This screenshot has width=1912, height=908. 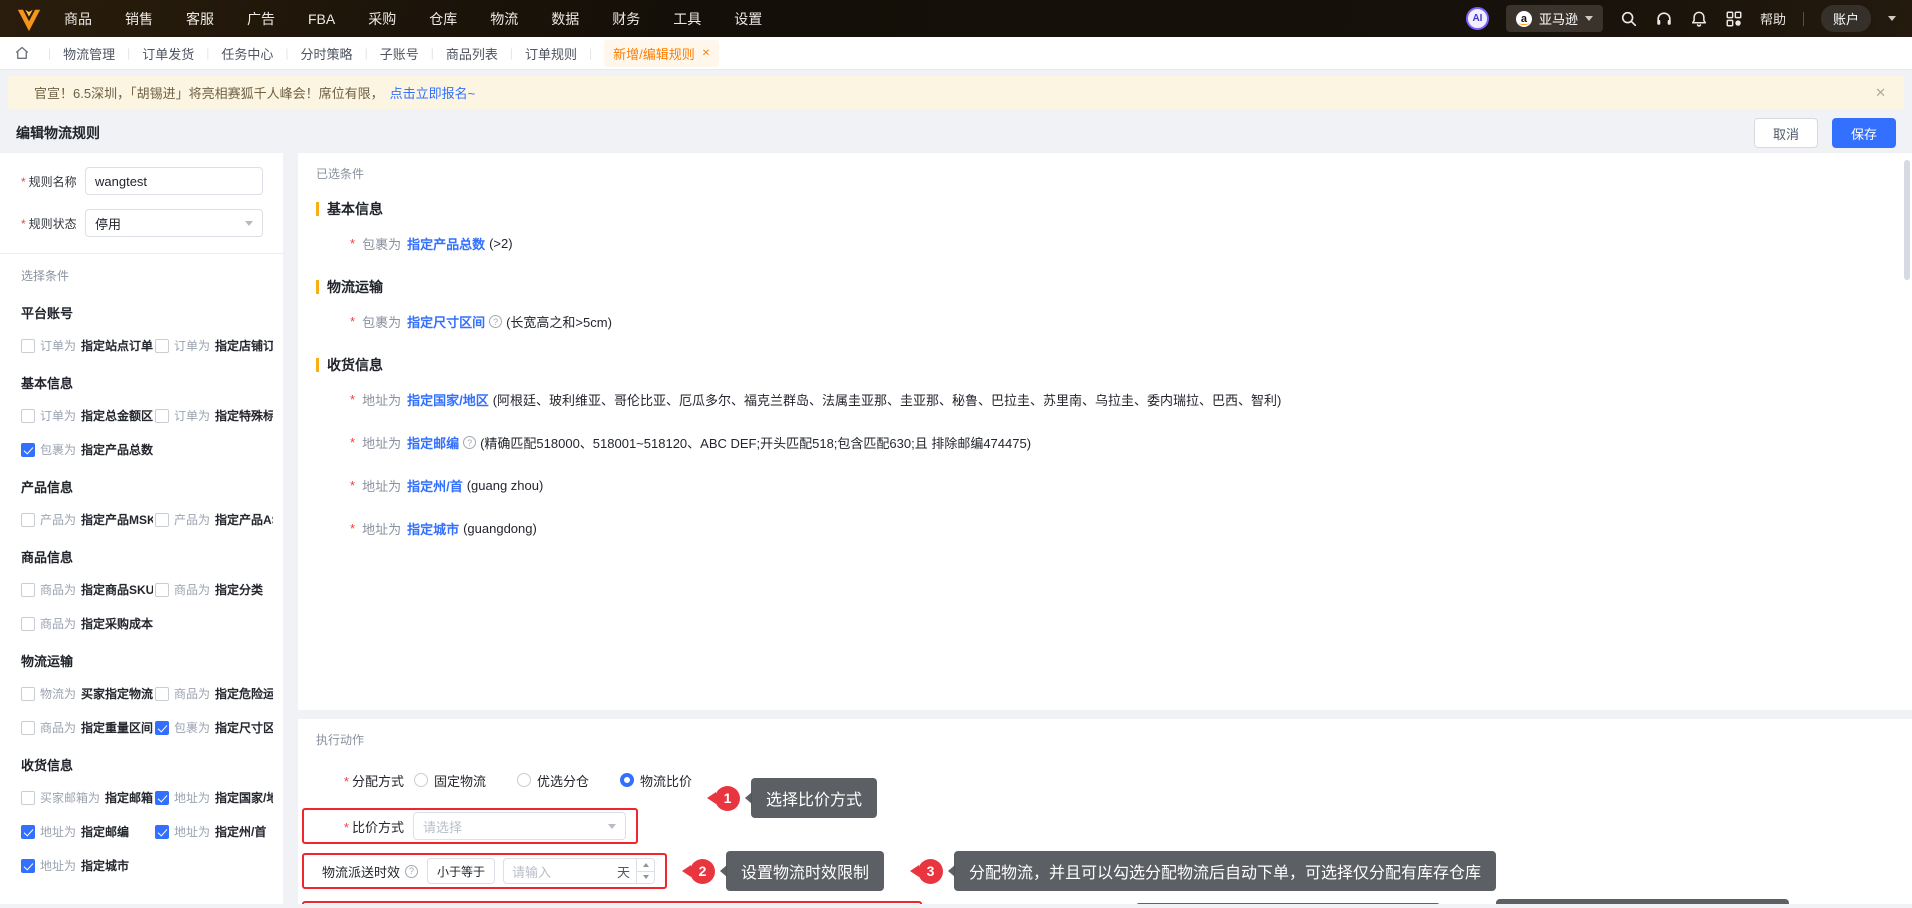 What do you see at coordinates (1907, 220) in the screenshot?
I see `scrollbar` at bounding box center [1907, 220].